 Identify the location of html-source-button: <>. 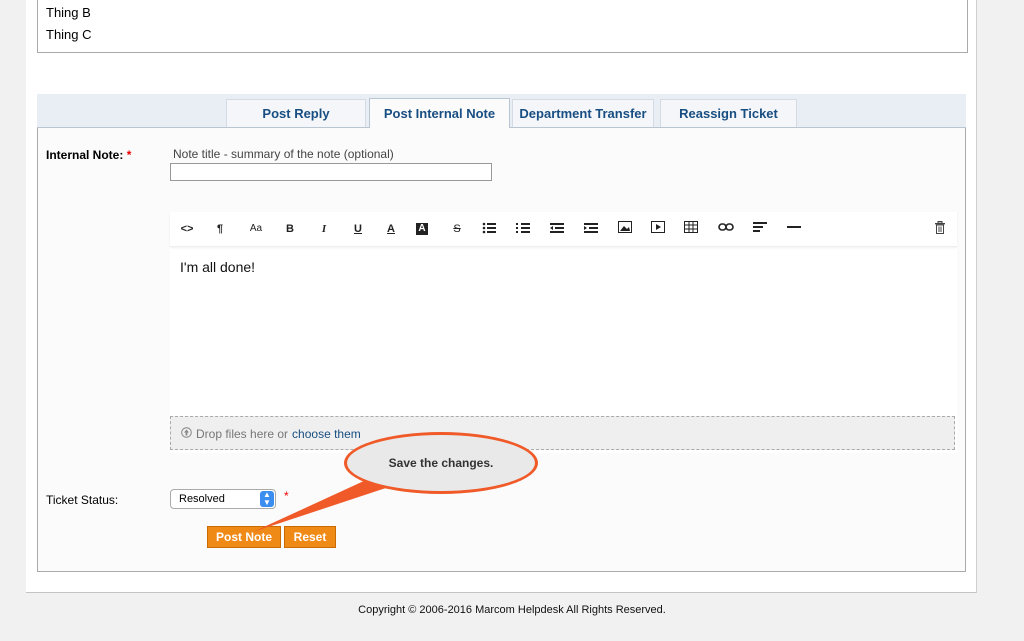
(187, 229).